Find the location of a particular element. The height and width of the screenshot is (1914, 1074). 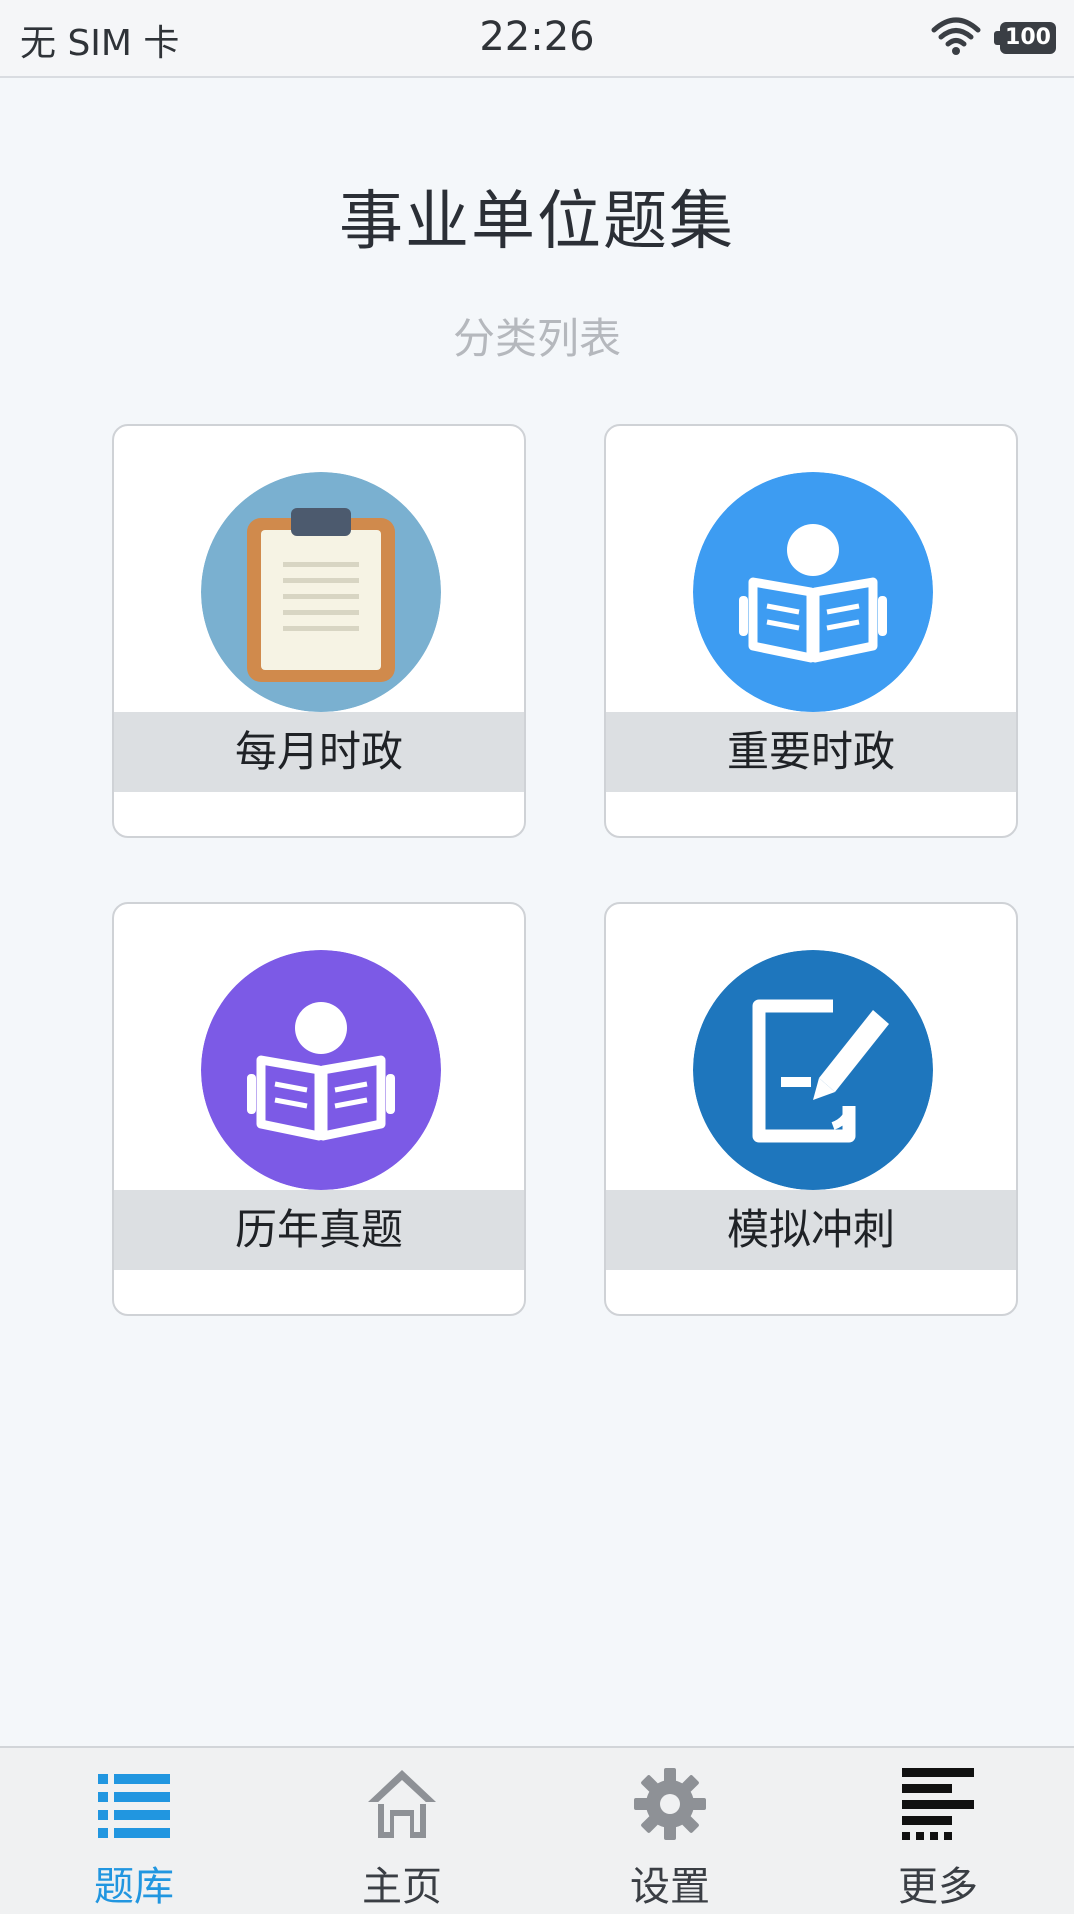

category-card-important-news: 重要时政 is located at coordinates (811, 631).